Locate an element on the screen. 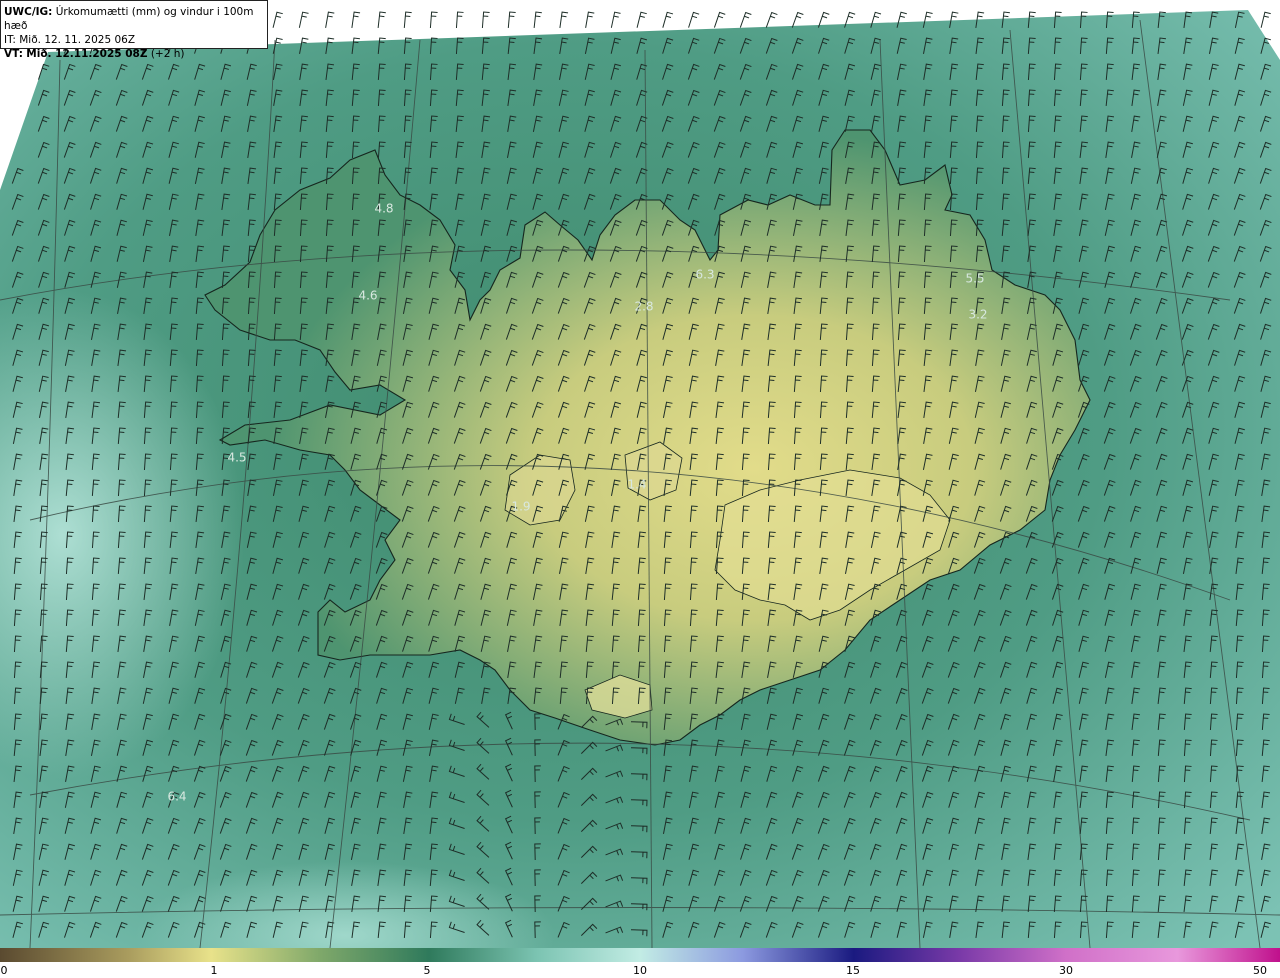 The image size is (1280, 978). value-label: 4.5 is located at coordinates (236, 458).